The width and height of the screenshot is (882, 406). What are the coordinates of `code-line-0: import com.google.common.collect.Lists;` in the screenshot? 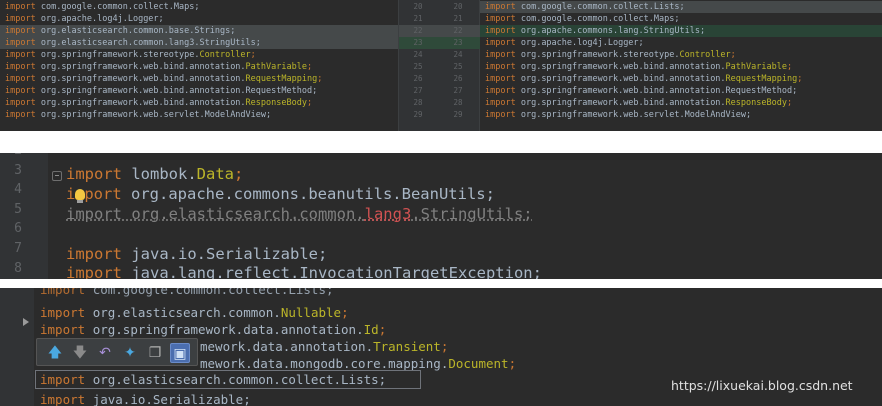 It's located at (187, 293).